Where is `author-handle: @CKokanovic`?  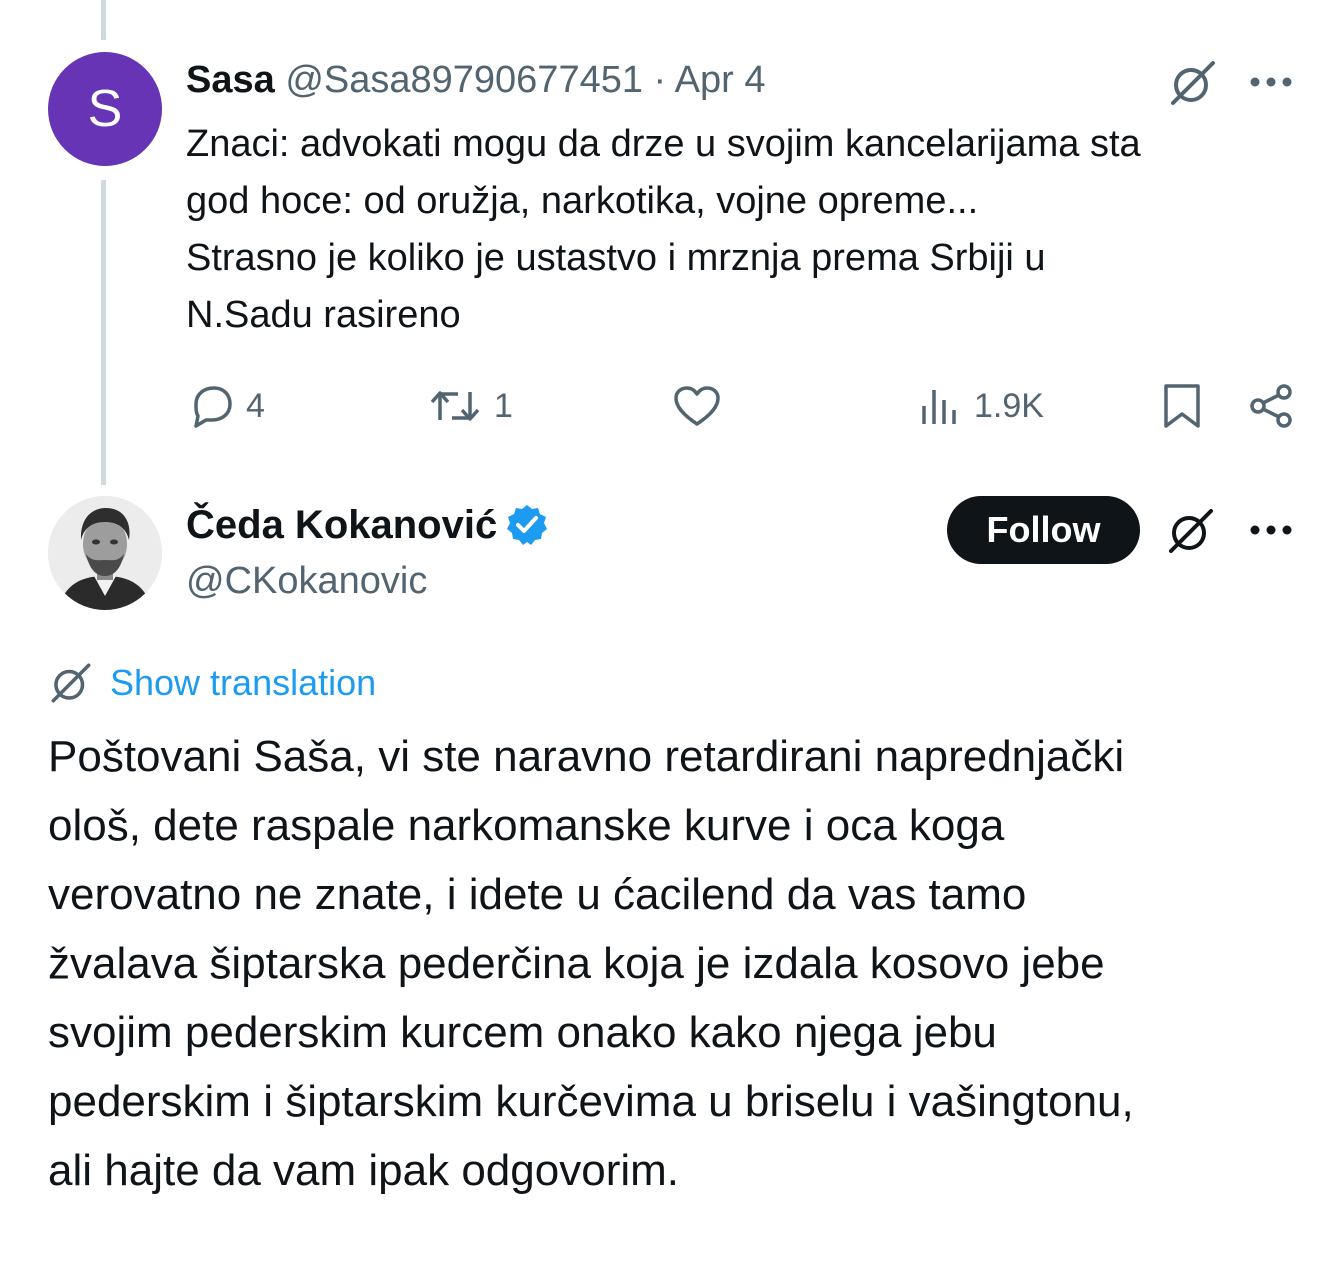
author-handle: @CKokanovic is located at coordinates (306, 581).